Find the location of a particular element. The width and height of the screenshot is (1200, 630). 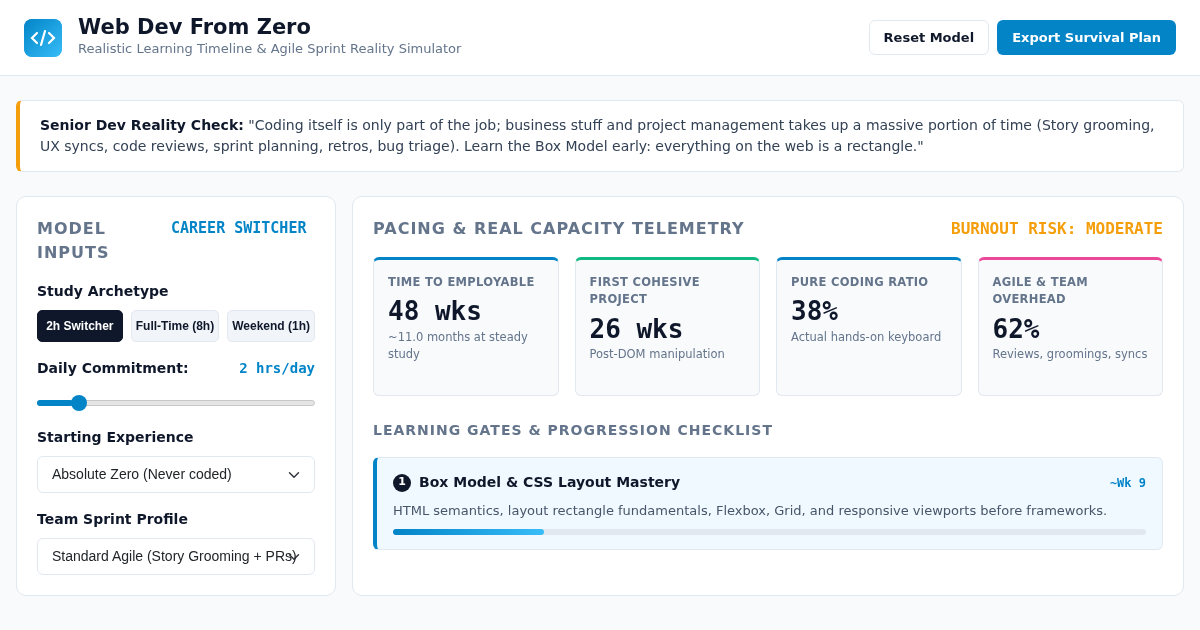

profile-label: CAREER SWITCHER is located at coordinates (239, 228).